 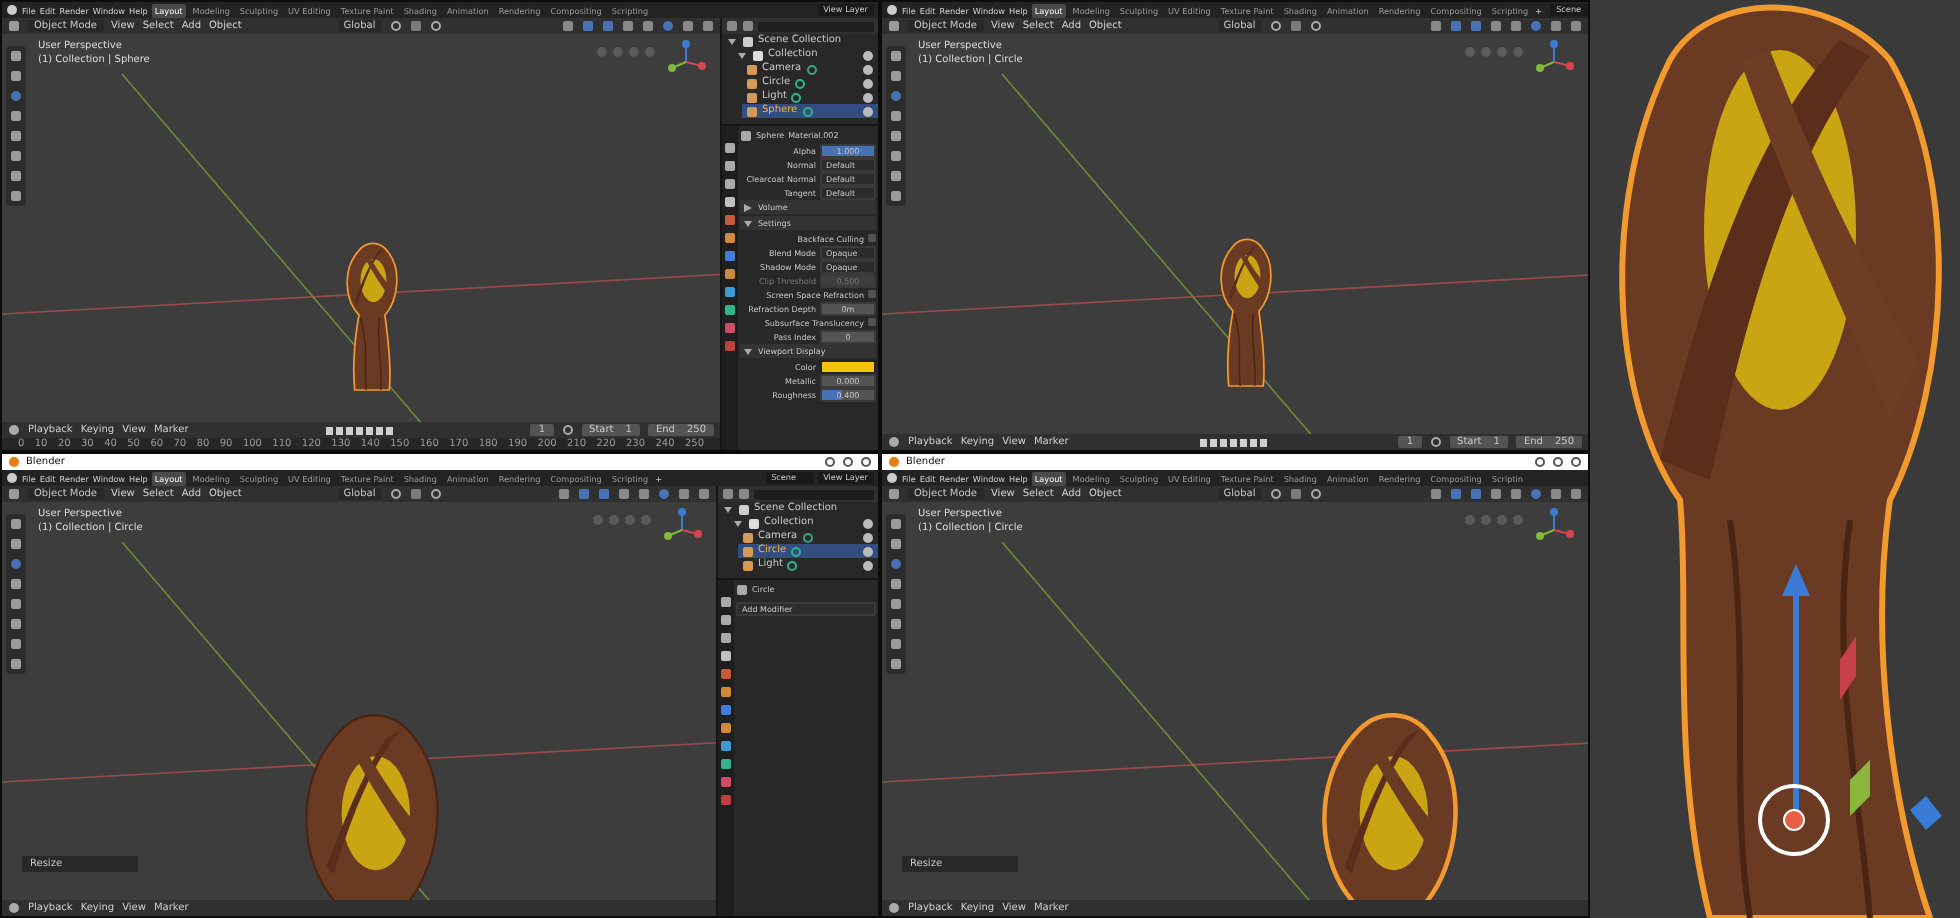 I want to click on checkbox, so click(x=872, y=238).